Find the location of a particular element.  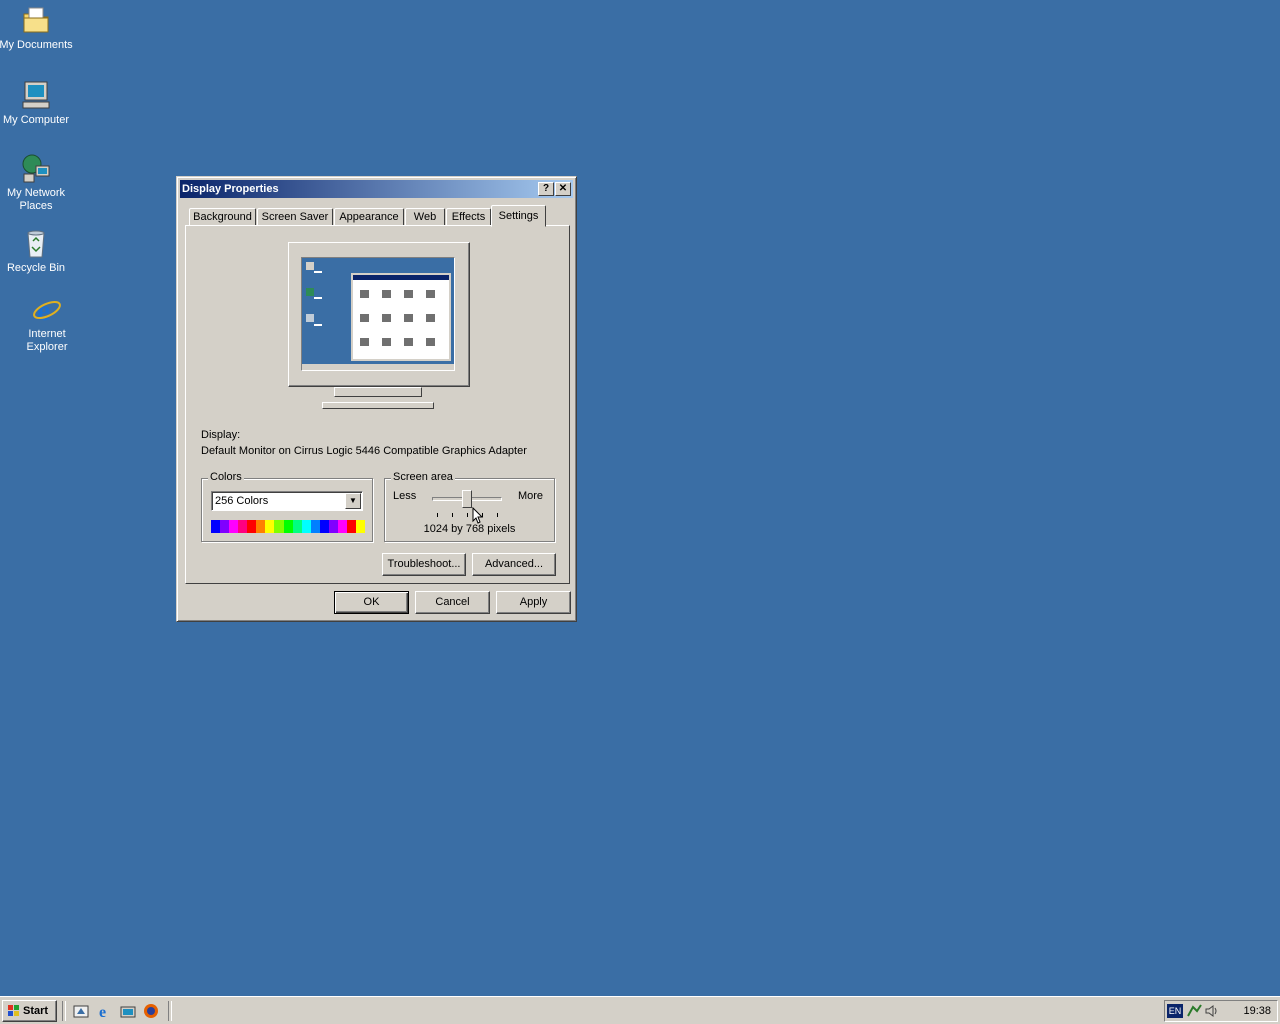

desktop-icon-my-documents: My Documents is located at coordinates (36, 28).